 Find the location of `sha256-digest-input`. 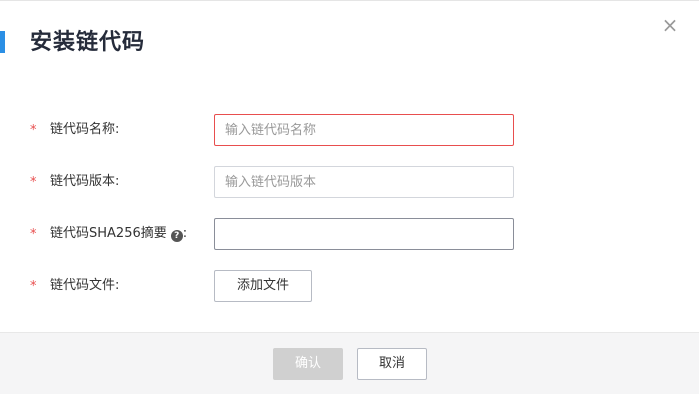

sha256-digest-input is located at coordinates (364, 234).